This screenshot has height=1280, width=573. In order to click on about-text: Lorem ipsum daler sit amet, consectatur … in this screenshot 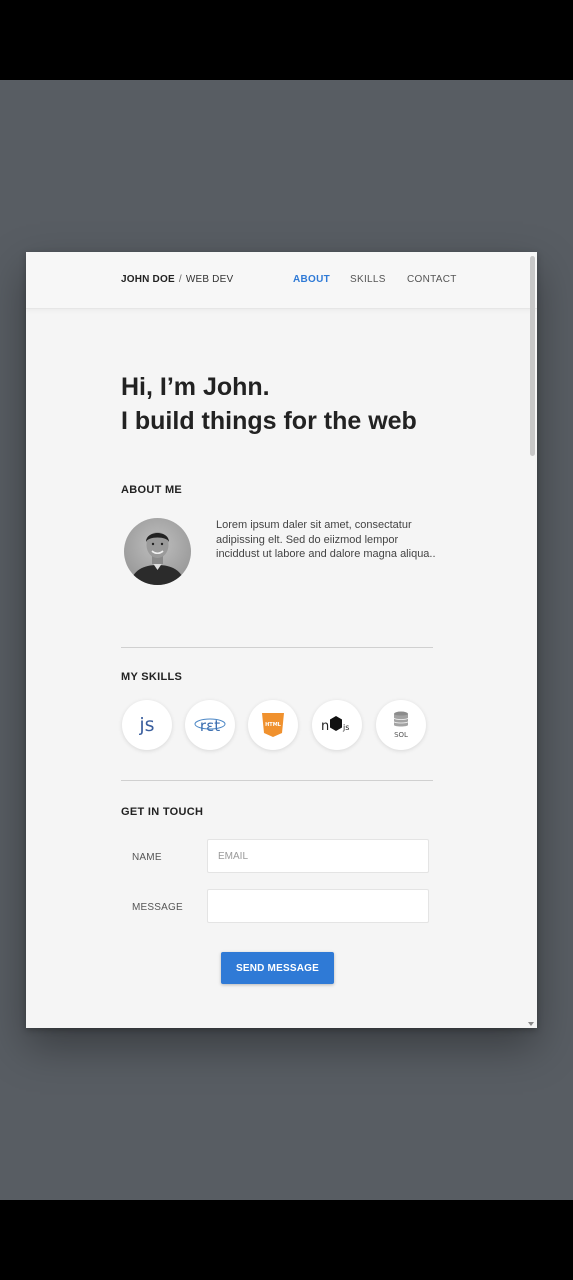, I will do `click(326, 539)`.